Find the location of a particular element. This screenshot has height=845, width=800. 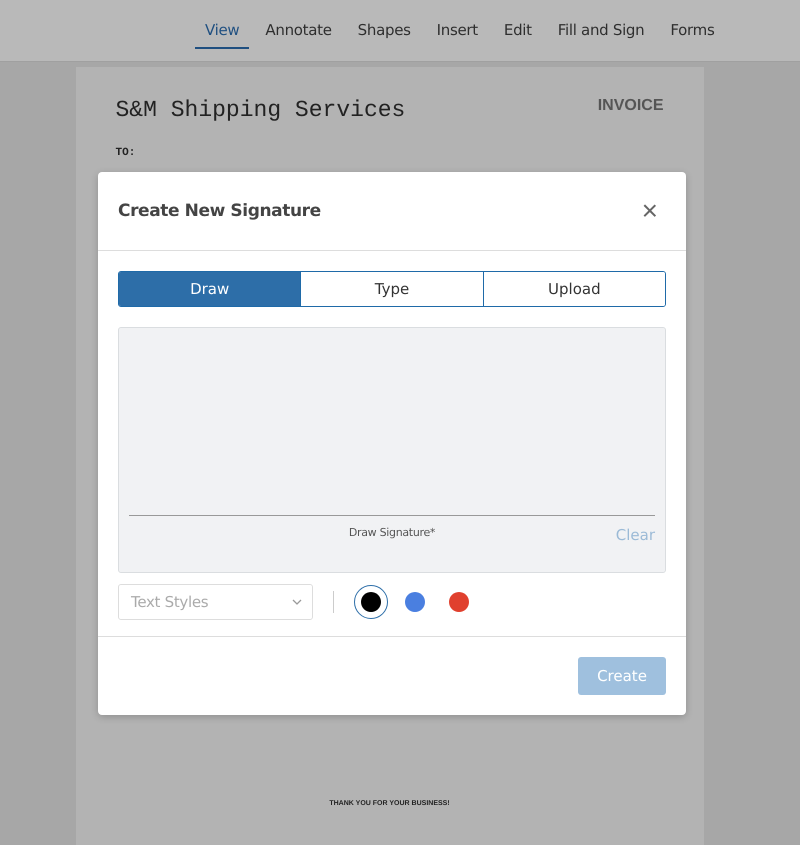

toolbar-tab: Edit is located at coordinates (518, 30).